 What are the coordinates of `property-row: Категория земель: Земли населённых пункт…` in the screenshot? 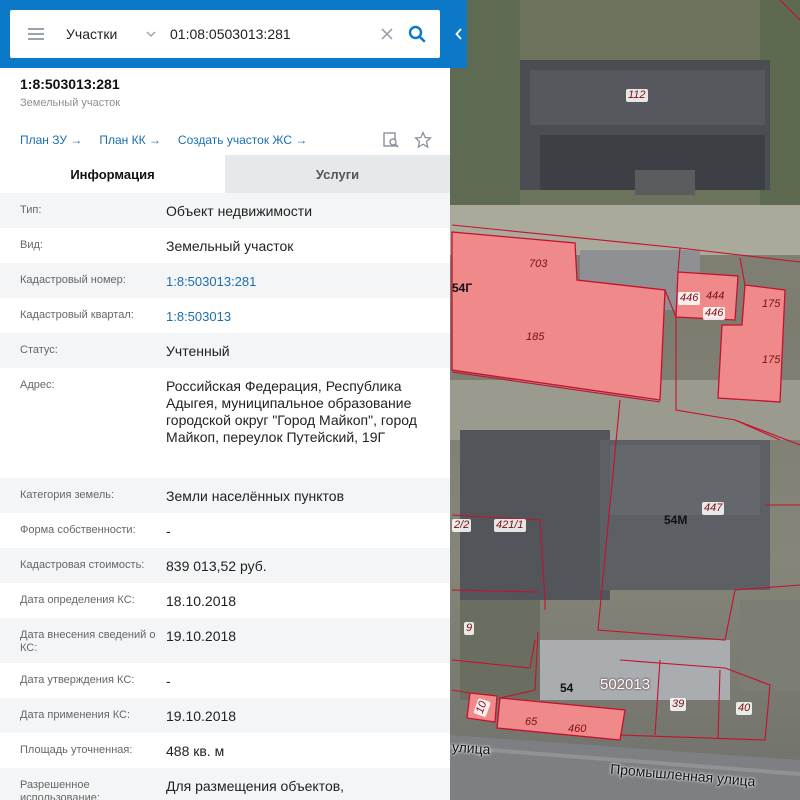 It's located at (225, 495).